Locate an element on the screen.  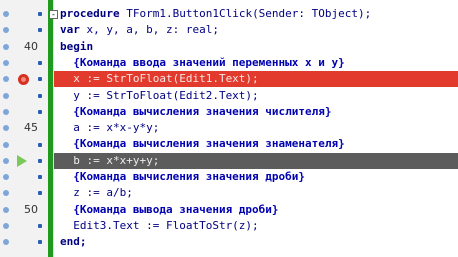
code-line: x := StrToFloat(Edit1.Text); is located at coordinates (229, 79).